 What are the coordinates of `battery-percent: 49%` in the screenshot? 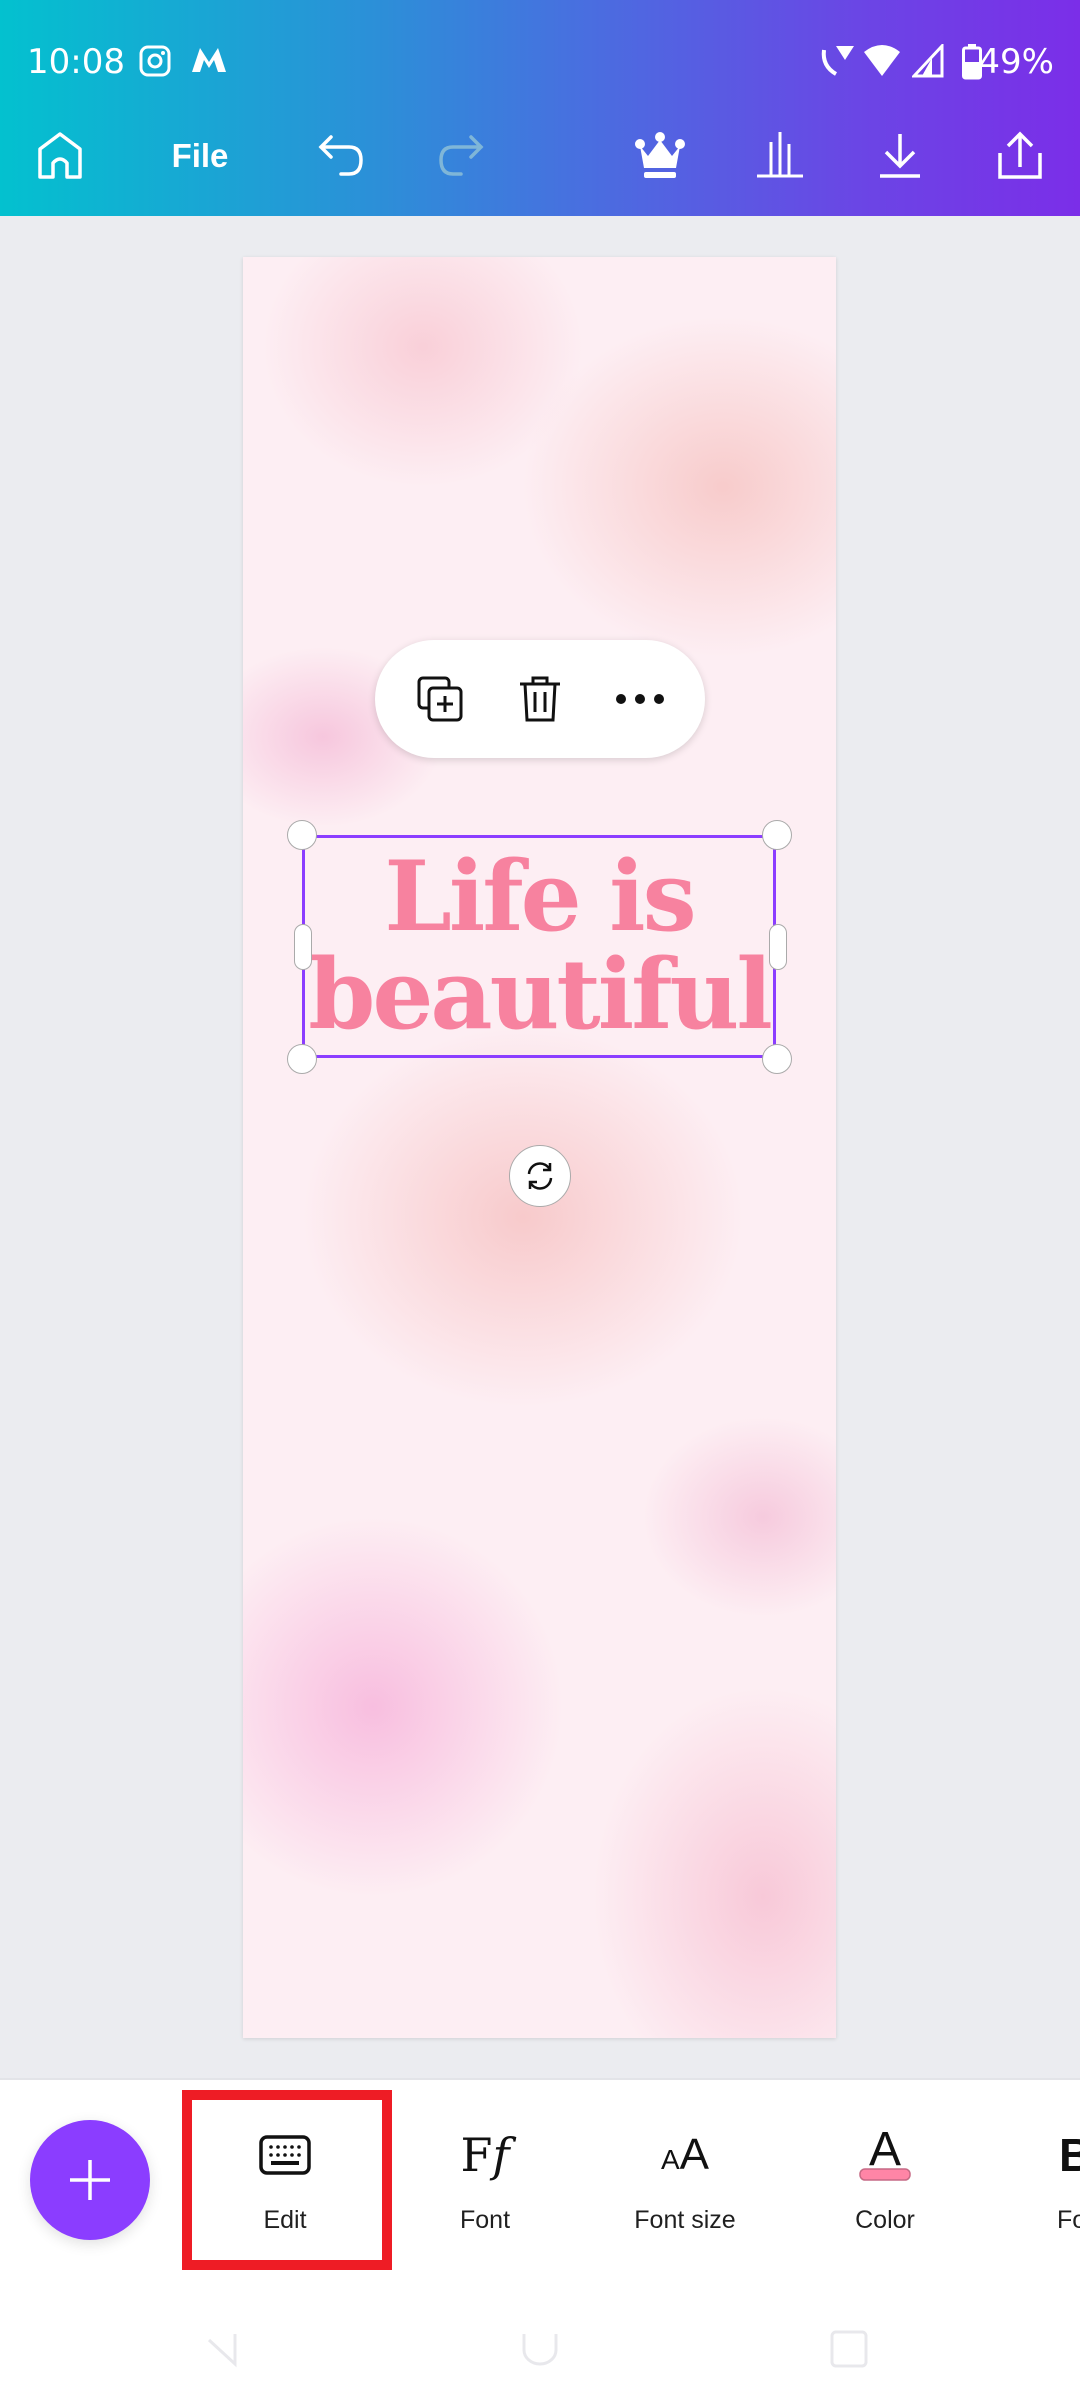 It's located at (1016, 62).